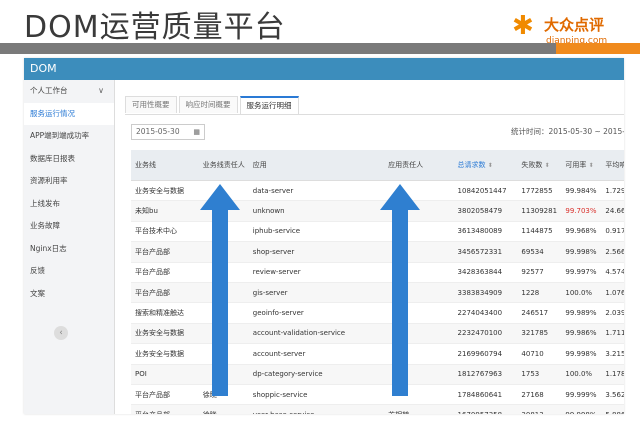 The width and height of the screenshot is (640, 424). Describe the element at coordinates (612, 191) in the screenshot. I see `table-cell-avg: 1.72921m` at that location.